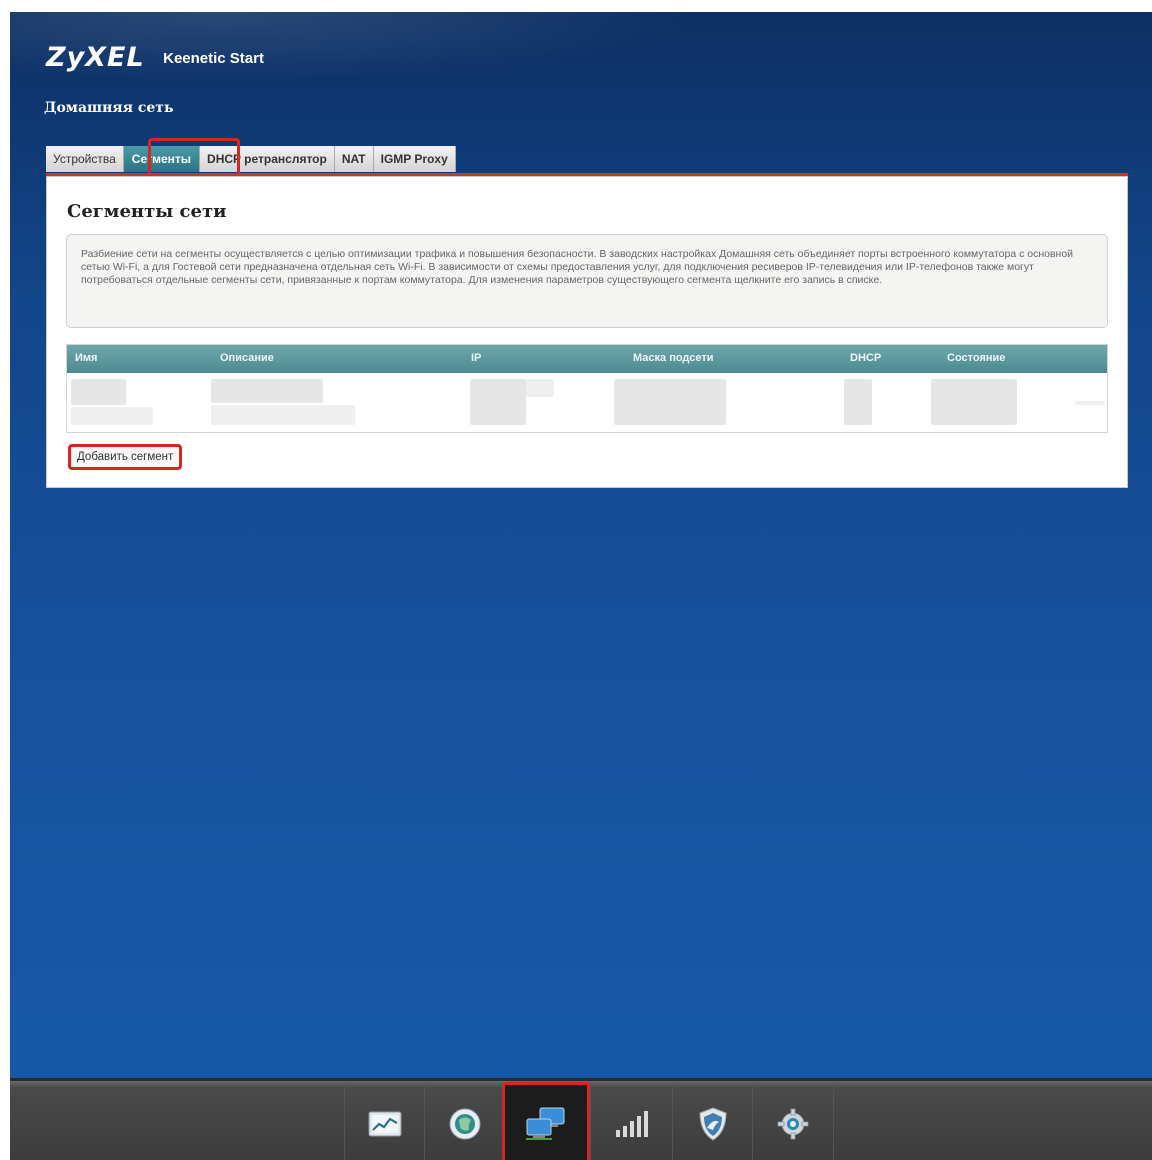 Image resolution: width=1152 pixels, height=1160 pixels. What do you see at coordinates (109, 108) in the screenshot?
I see `page-title: Домашняя сеть` at bounding box center [109, 108].